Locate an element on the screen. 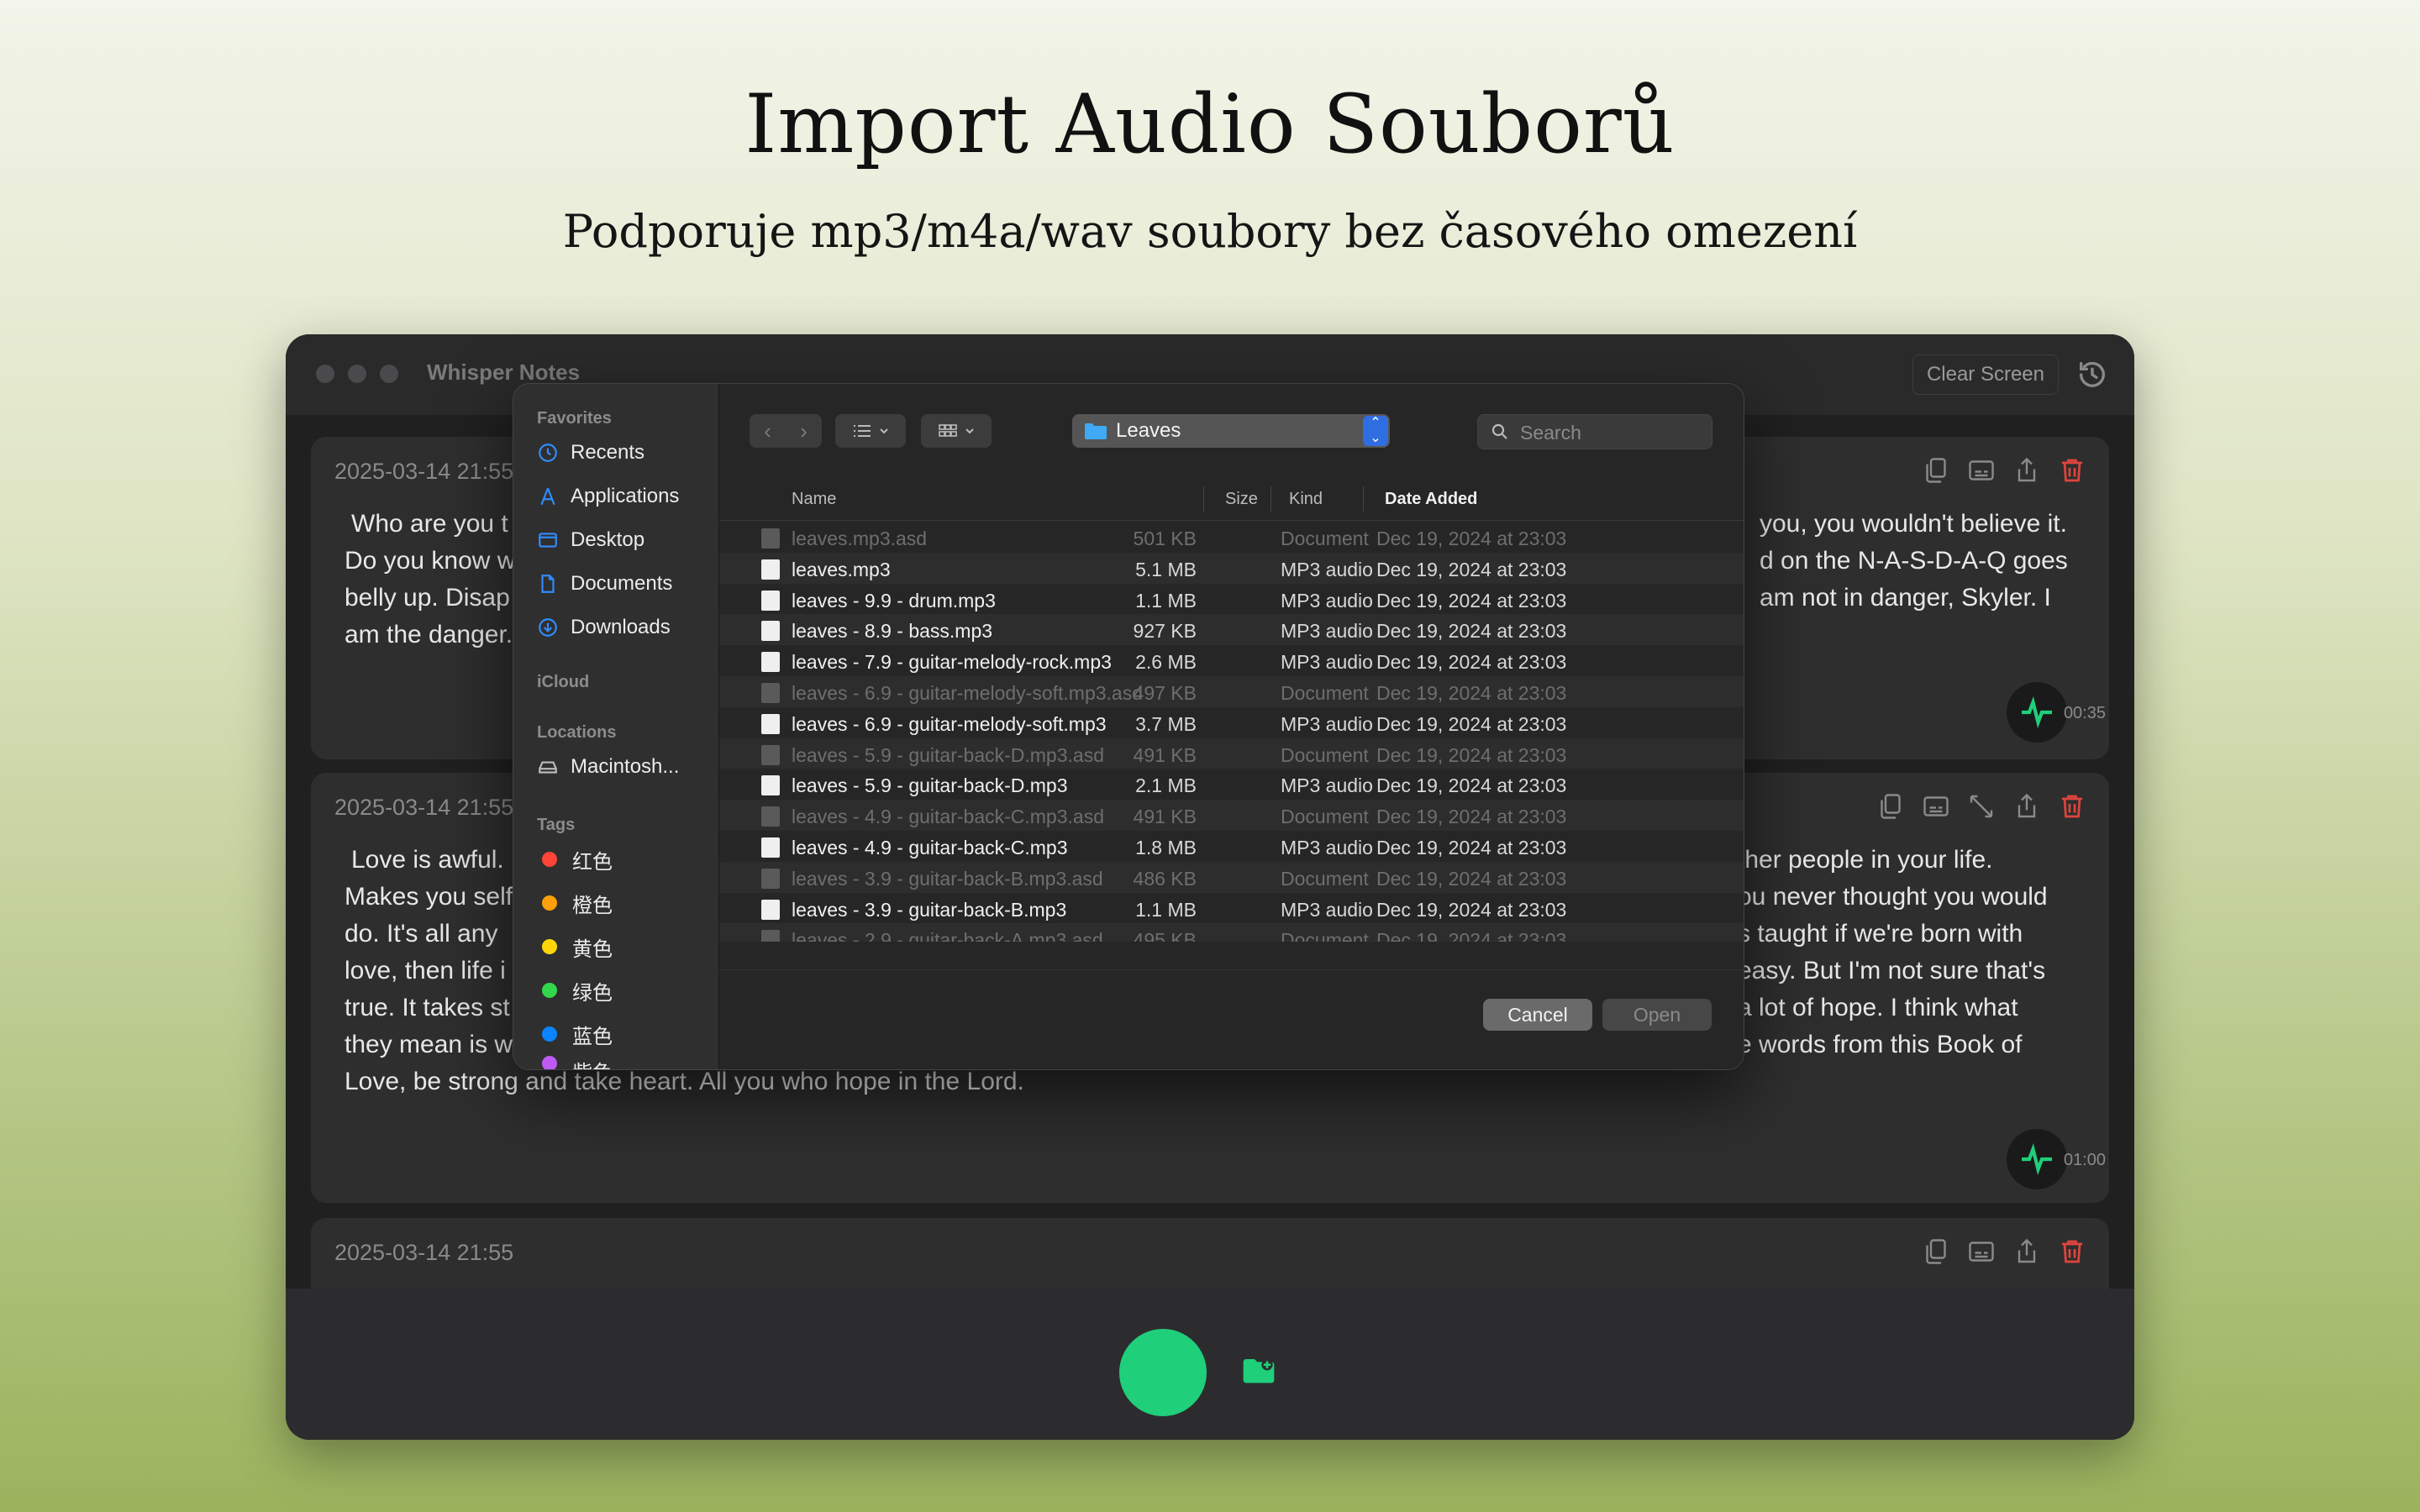 The image size is (2420, 1512). record-button is located at coordinates (1163, 1372).